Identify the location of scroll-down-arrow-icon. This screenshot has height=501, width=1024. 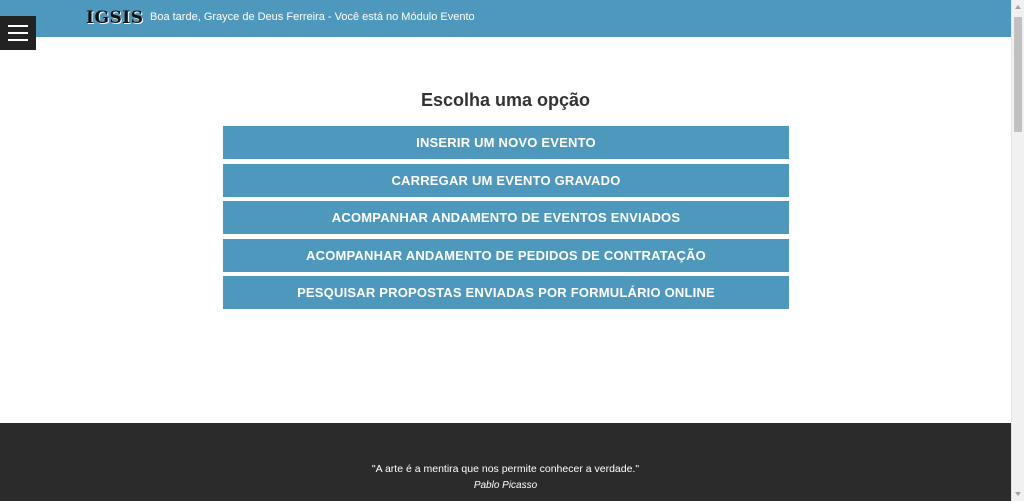
(1018, 494).